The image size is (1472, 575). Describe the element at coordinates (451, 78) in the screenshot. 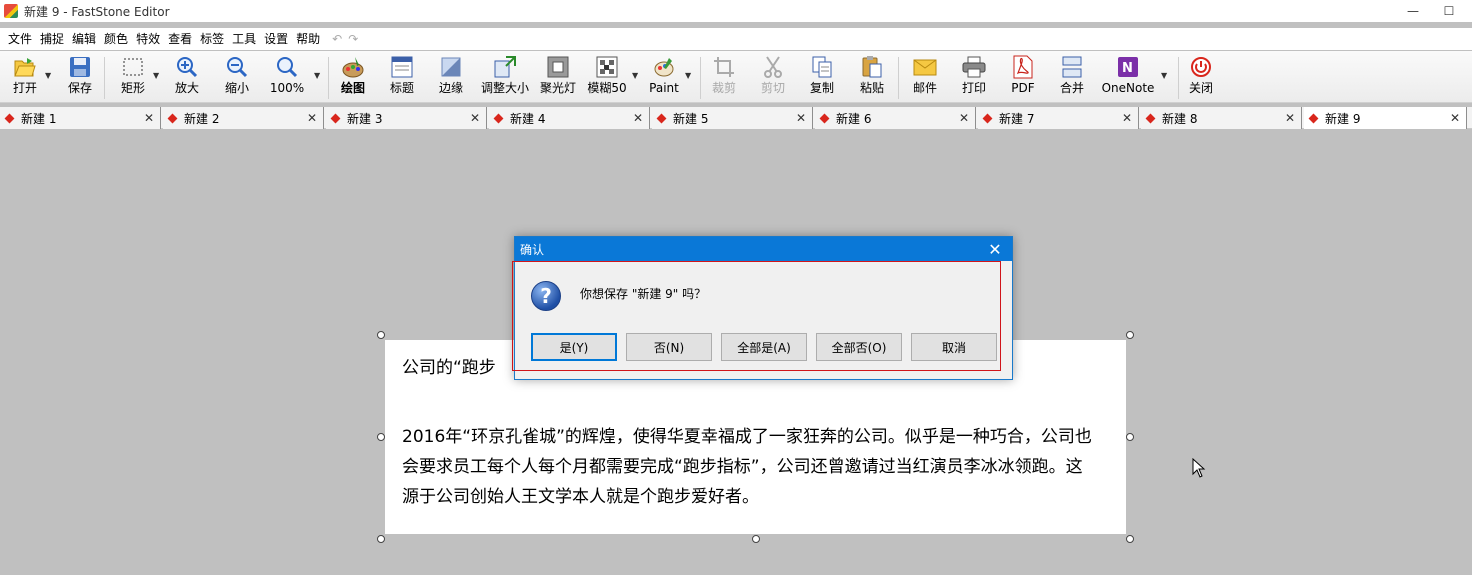

I see `edge-button: 边缘` at that location.